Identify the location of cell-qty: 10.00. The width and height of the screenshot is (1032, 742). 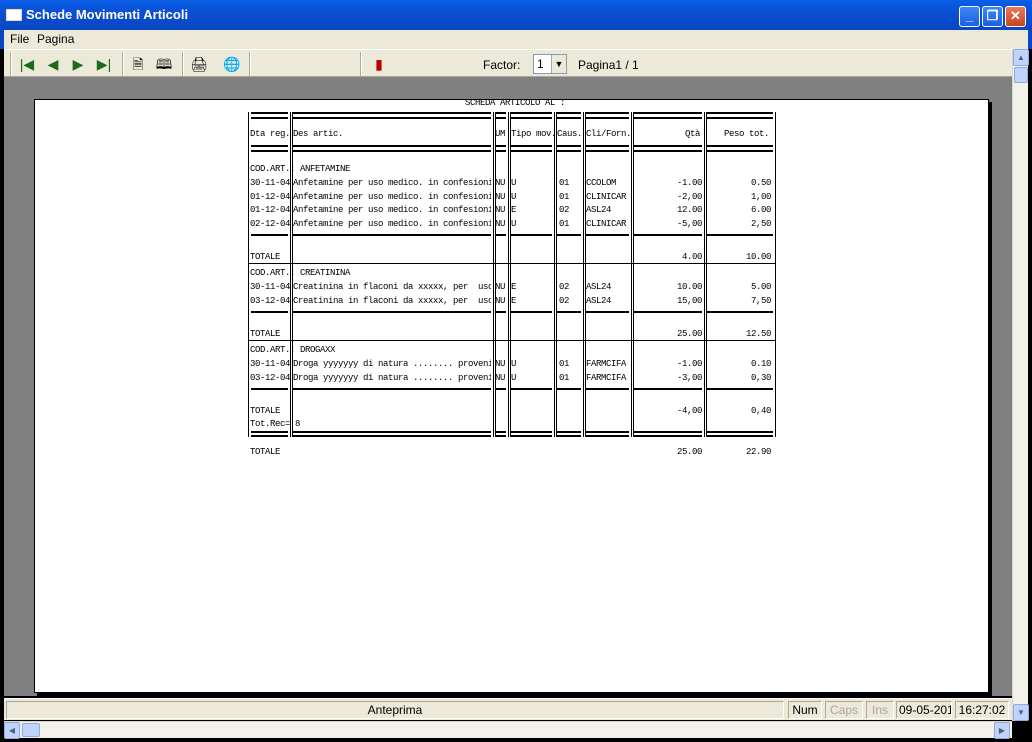
(689, 287).